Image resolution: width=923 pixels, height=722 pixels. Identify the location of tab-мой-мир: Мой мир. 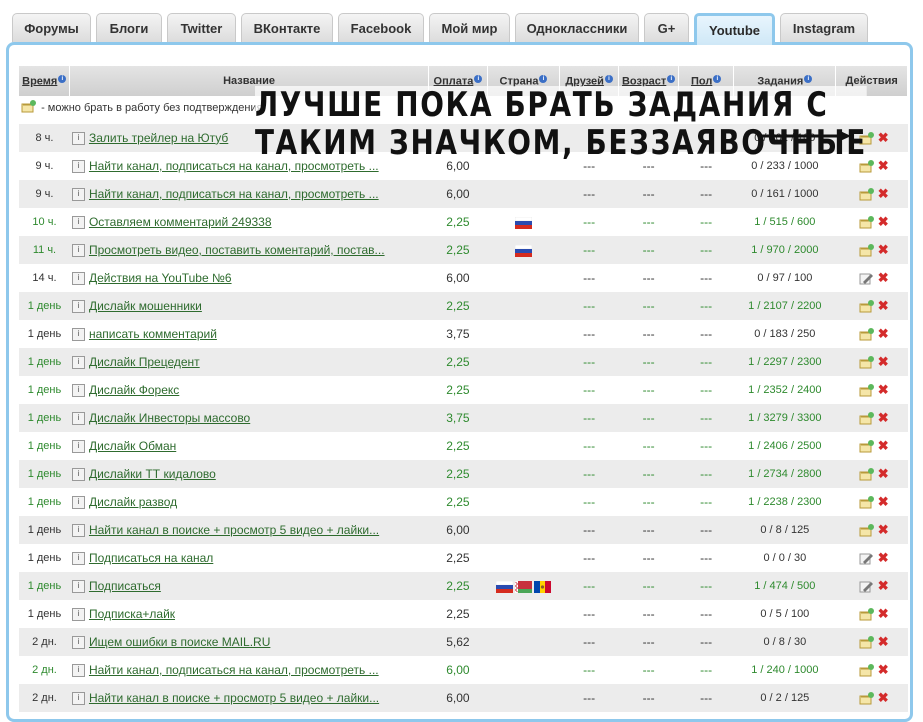
(469, 27).